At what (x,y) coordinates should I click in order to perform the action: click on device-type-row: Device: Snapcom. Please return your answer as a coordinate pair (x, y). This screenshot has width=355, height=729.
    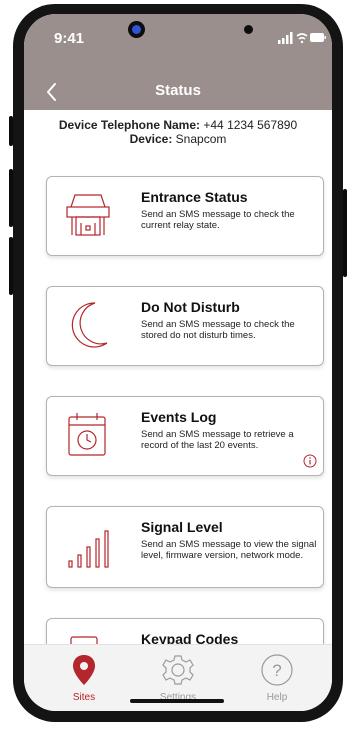
    Looking at the image, I should click on (178, 139).